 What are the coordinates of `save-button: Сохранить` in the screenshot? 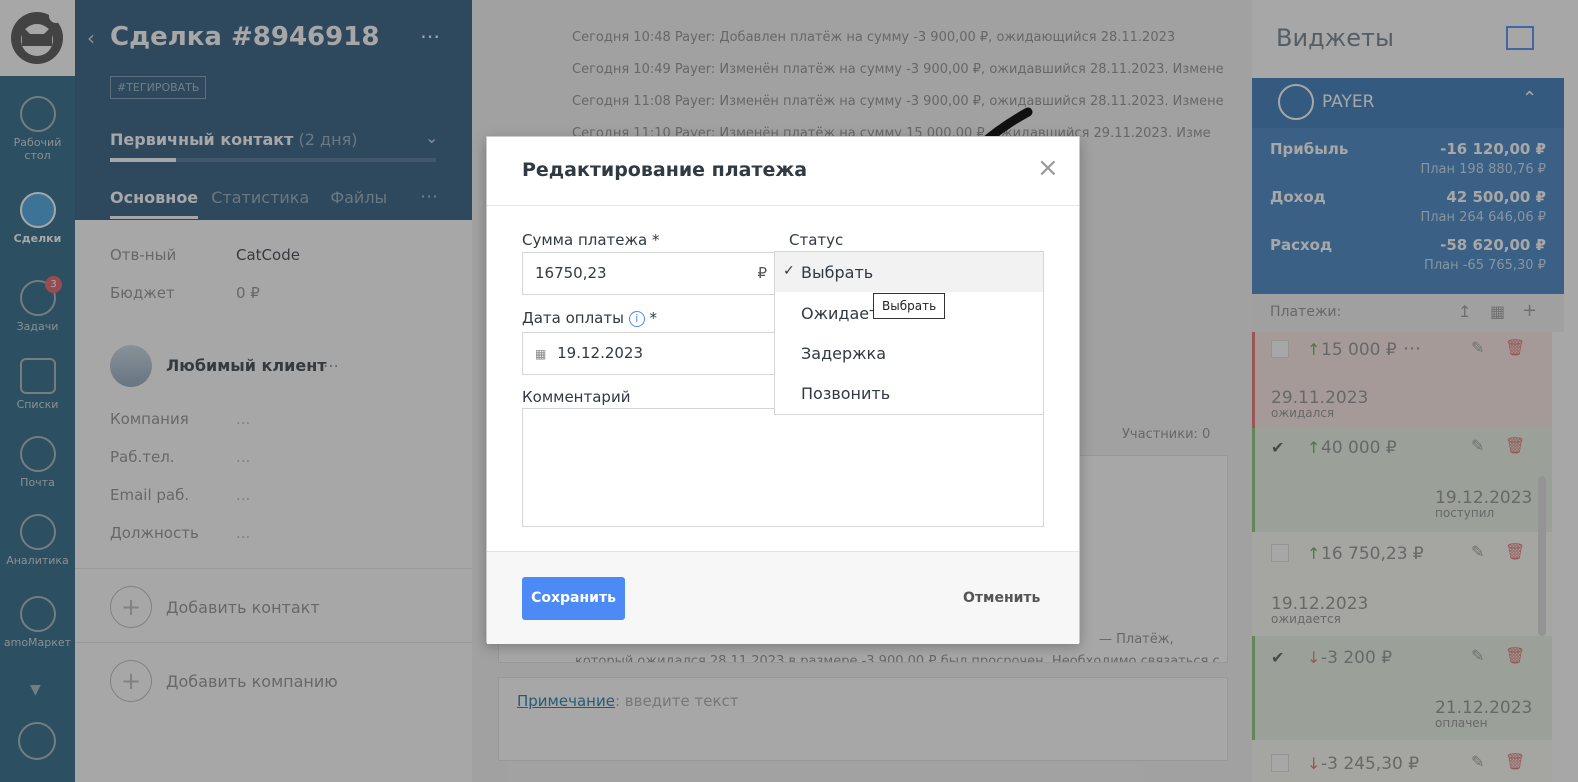 It's located at (573, 598).